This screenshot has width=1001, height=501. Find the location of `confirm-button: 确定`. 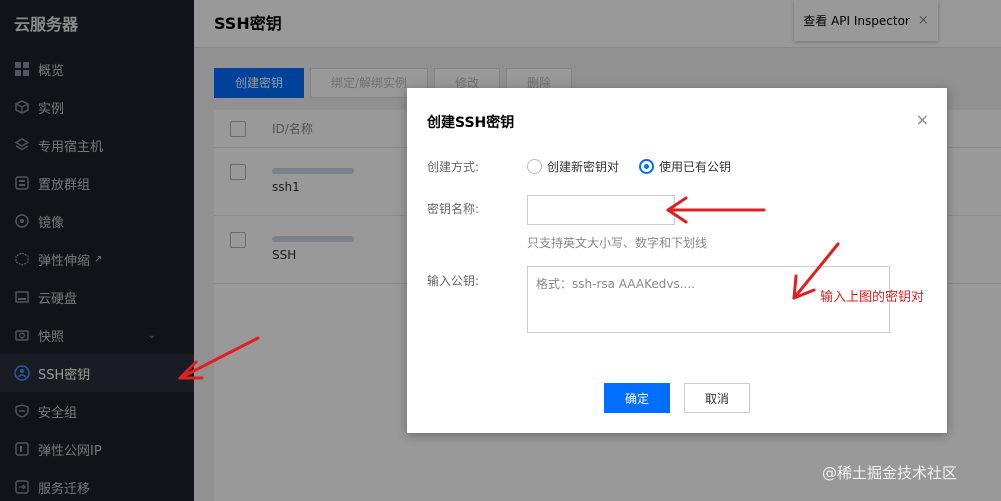

confirm-button: 确定 is located at coordinates (637, 398).